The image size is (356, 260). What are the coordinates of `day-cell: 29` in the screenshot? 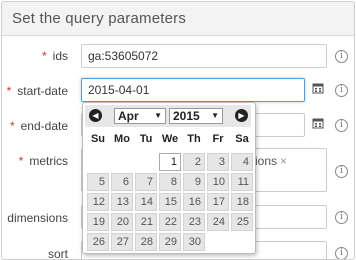 It's located at (170, 242).